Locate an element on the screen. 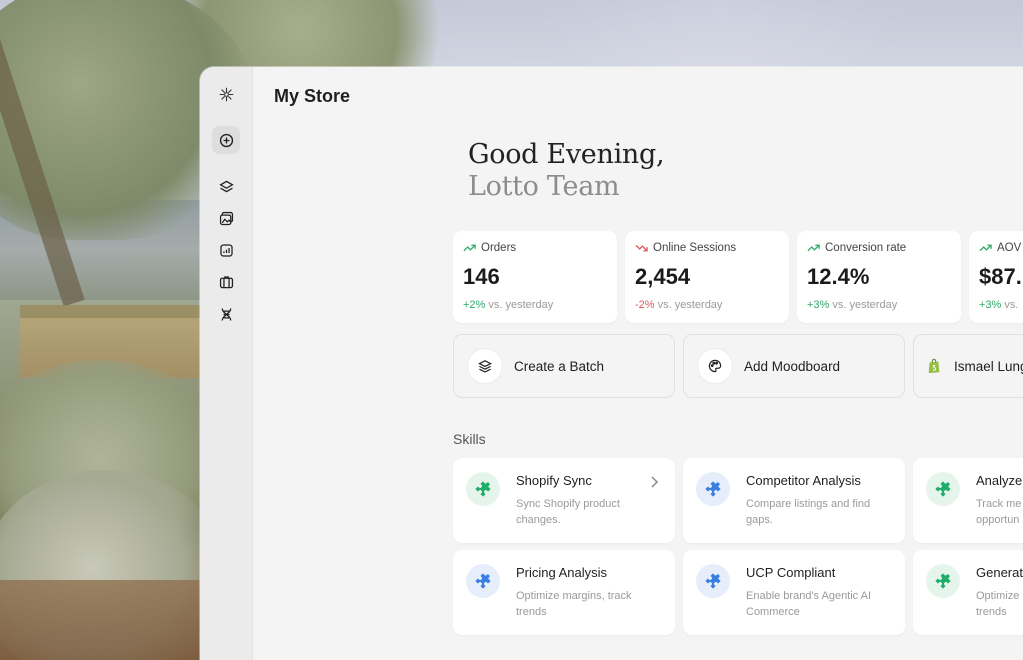  background-house-roof is located at coordinates (110, 313).